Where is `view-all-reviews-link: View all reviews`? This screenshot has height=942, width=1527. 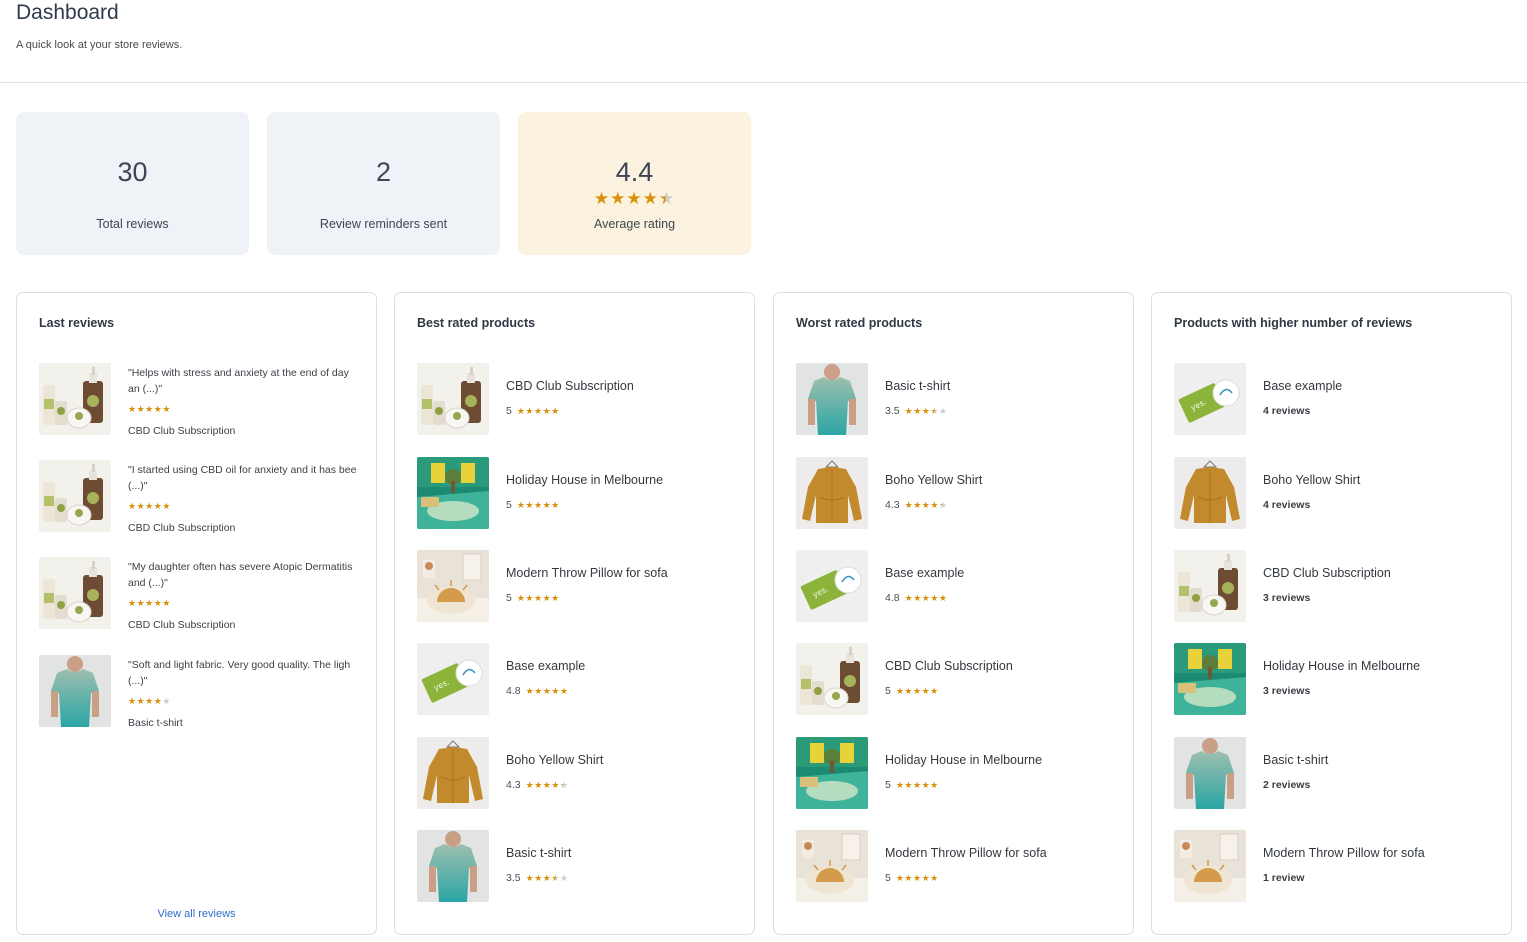 view-all-reviews-link: View all reviews is located at coordinates (196, 914).